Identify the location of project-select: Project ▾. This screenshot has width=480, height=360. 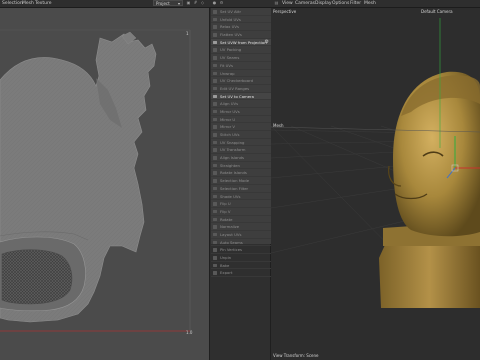
(168, 3).